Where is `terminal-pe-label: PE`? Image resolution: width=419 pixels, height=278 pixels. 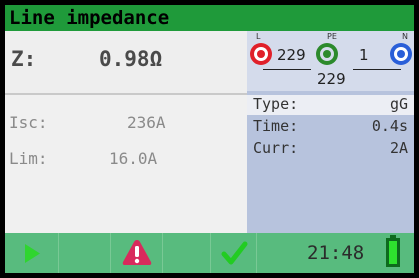
terminal-pe-label: PE is located at coordinates (332, 36).